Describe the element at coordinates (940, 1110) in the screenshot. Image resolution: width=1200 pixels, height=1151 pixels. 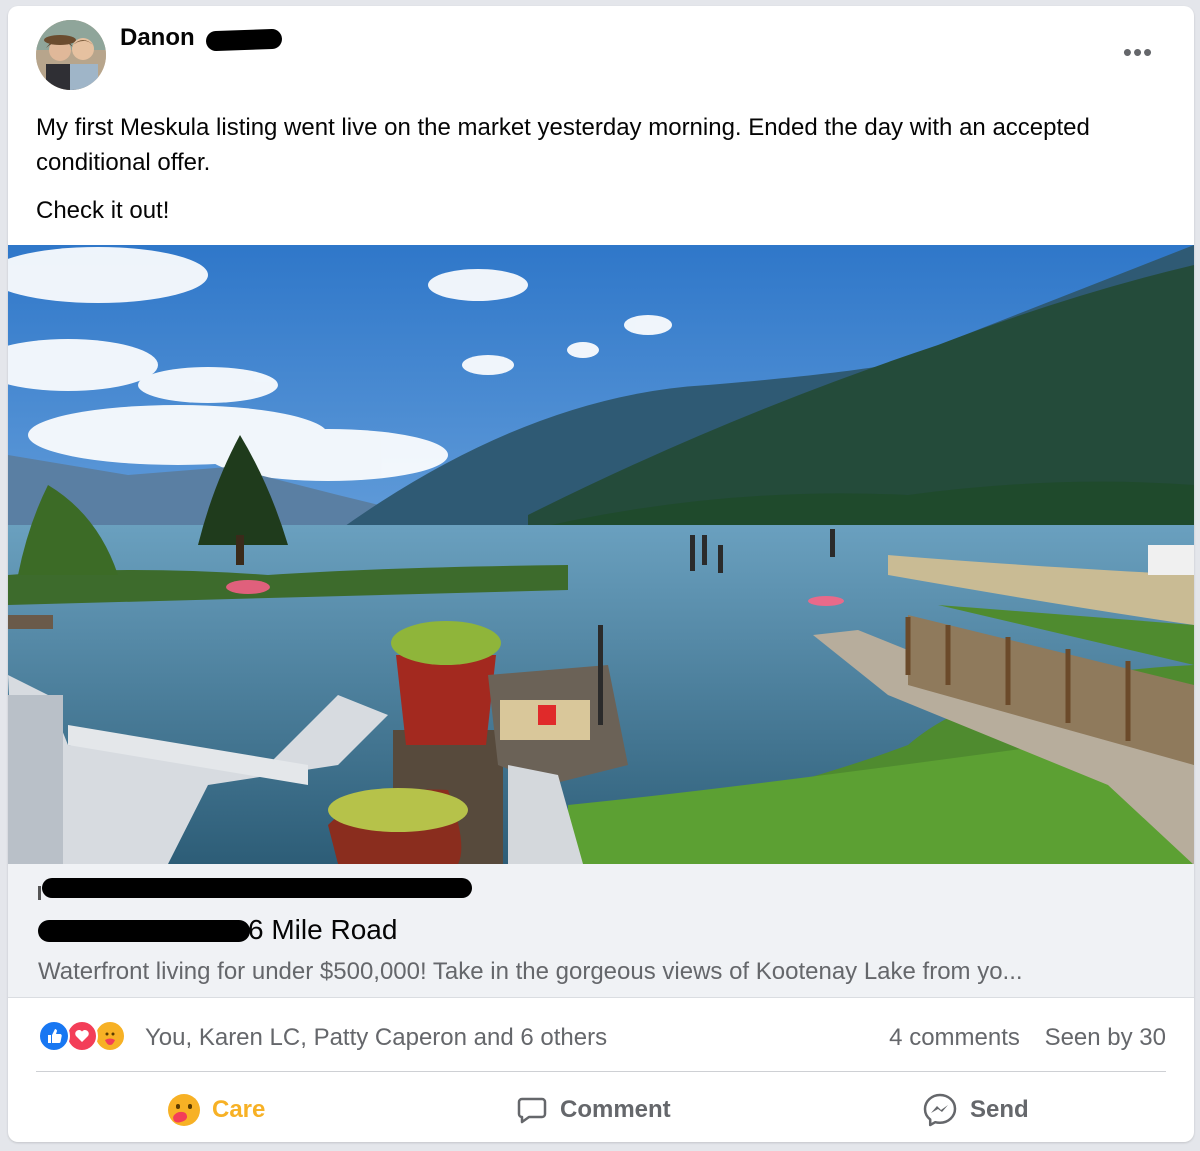
I see `messenger-icon` at that location.